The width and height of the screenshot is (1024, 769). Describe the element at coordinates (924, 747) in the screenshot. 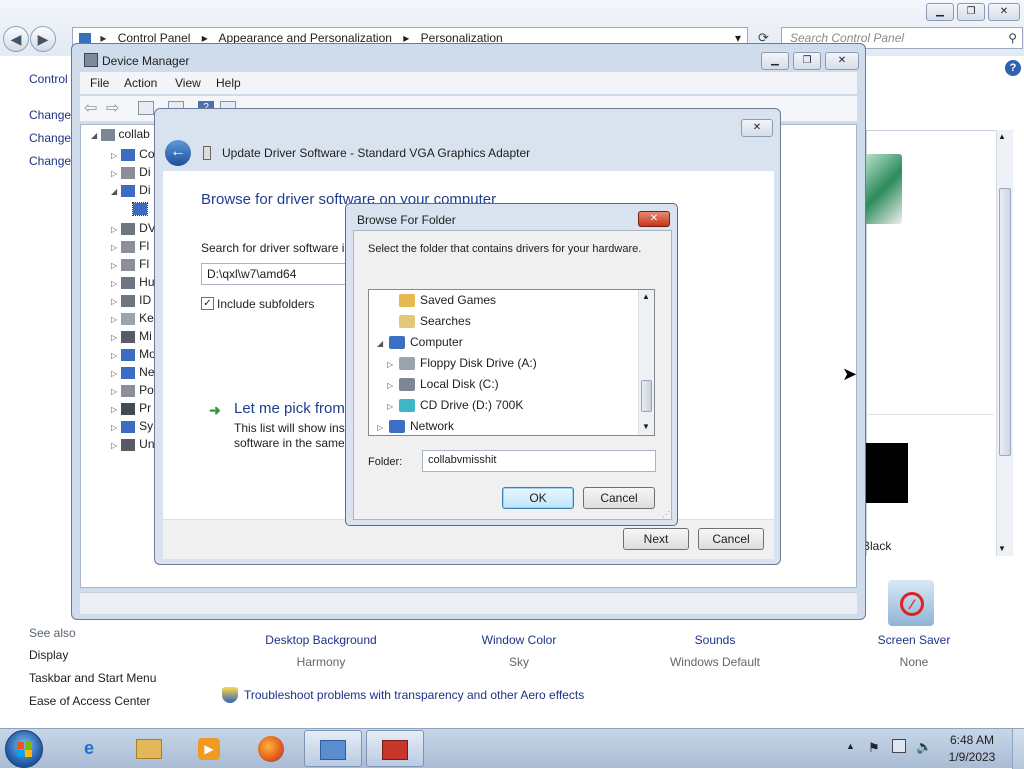

I see `volume-muted-icon: 🔈` at that location.